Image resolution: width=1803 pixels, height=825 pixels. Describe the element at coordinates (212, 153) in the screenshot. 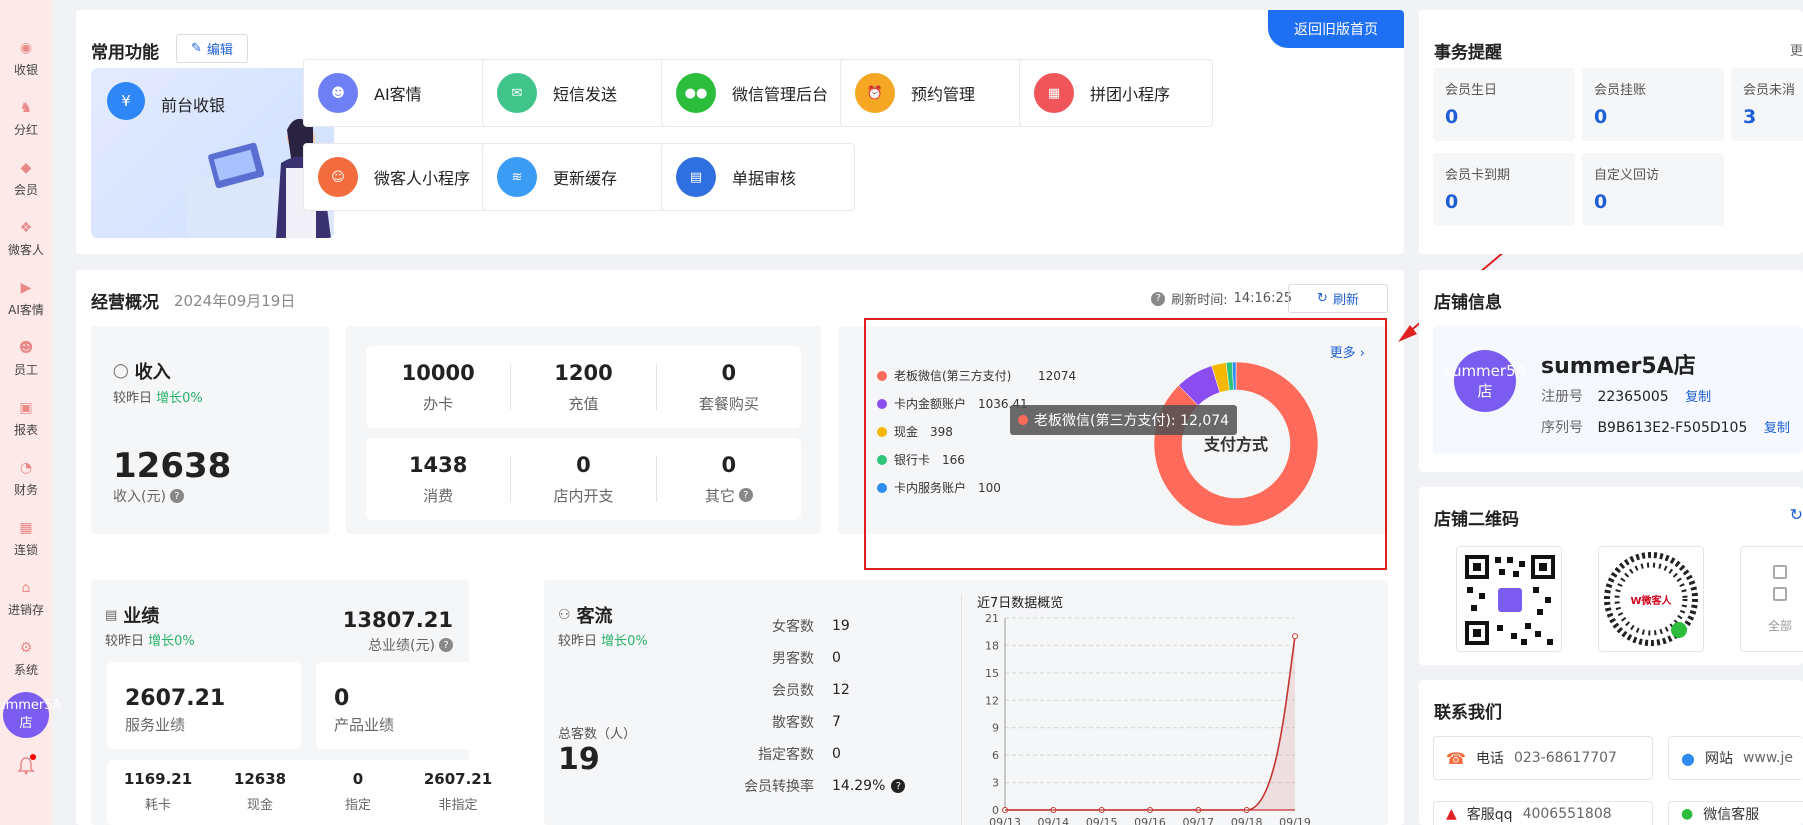

I see `hero-cashier-tile: ¥ 前台收银` at that location.